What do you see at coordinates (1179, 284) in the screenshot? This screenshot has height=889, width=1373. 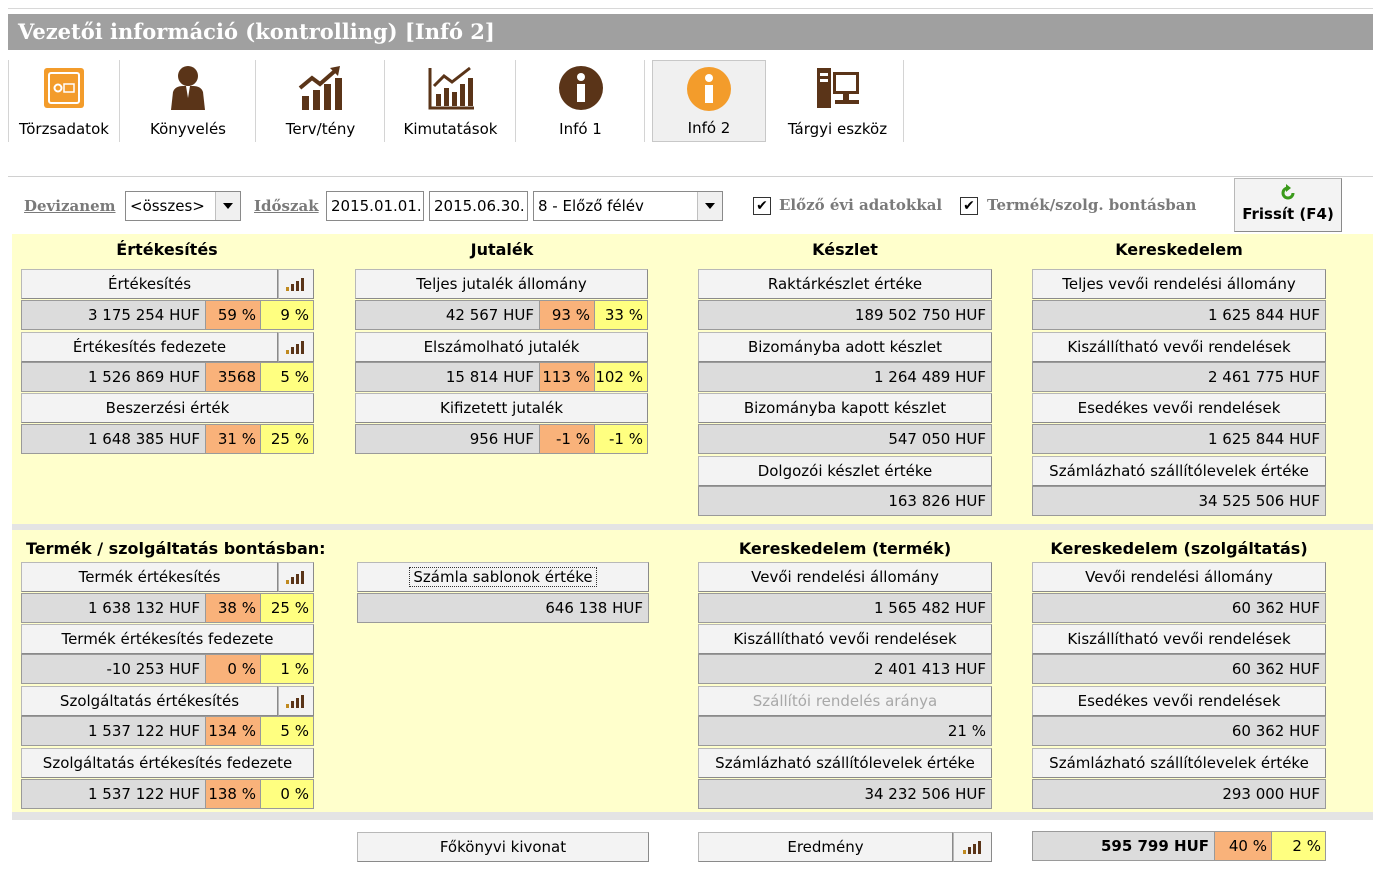 I see `teljes-vevoi-rendelesi-button: Teljes vevői rendelési állomány` at bounding box center [1179, 284].